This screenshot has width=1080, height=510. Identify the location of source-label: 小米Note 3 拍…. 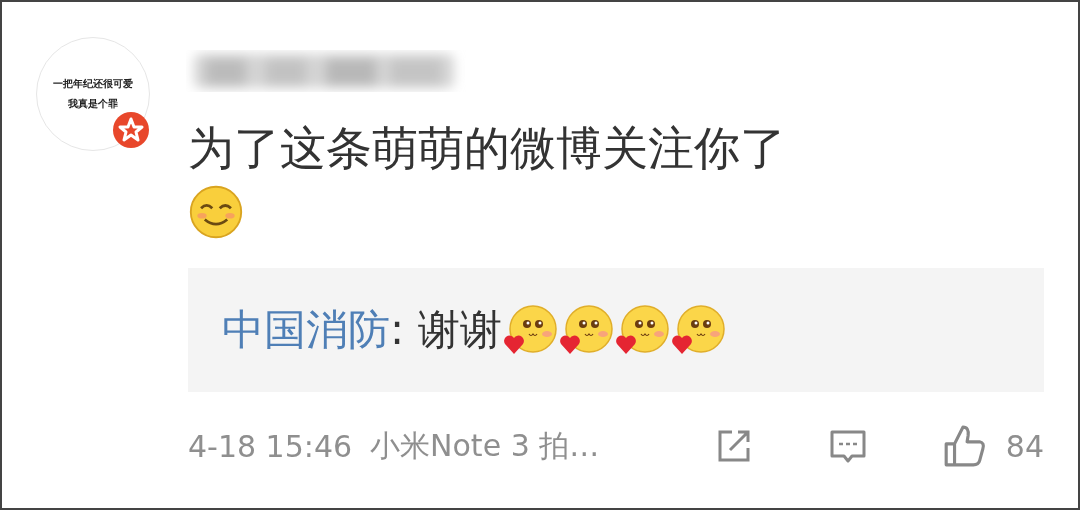
(485, 445).